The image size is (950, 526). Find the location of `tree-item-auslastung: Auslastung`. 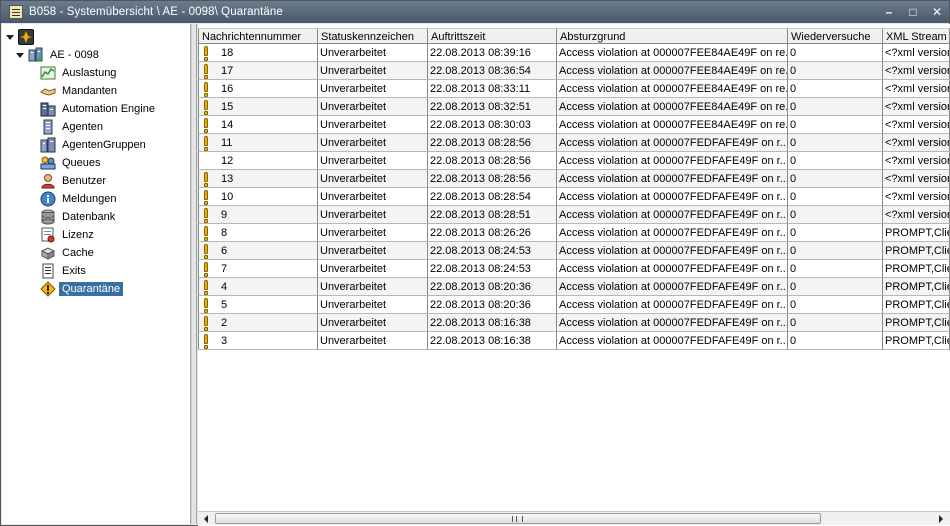

tree-item-auslastung: Auslastung is located at coordinates (79, 73).